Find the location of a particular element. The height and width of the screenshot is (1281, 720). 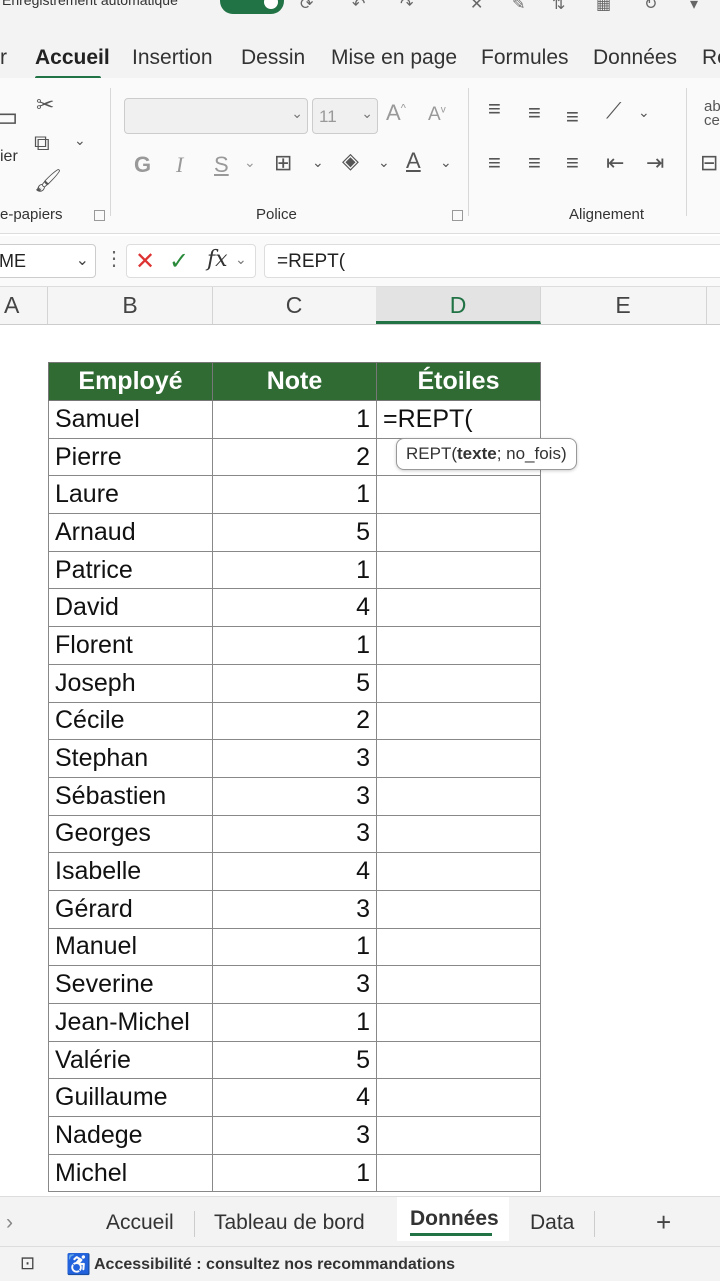

copy-dropdown-icon: ⌄ is located at coordinates (80, 140).